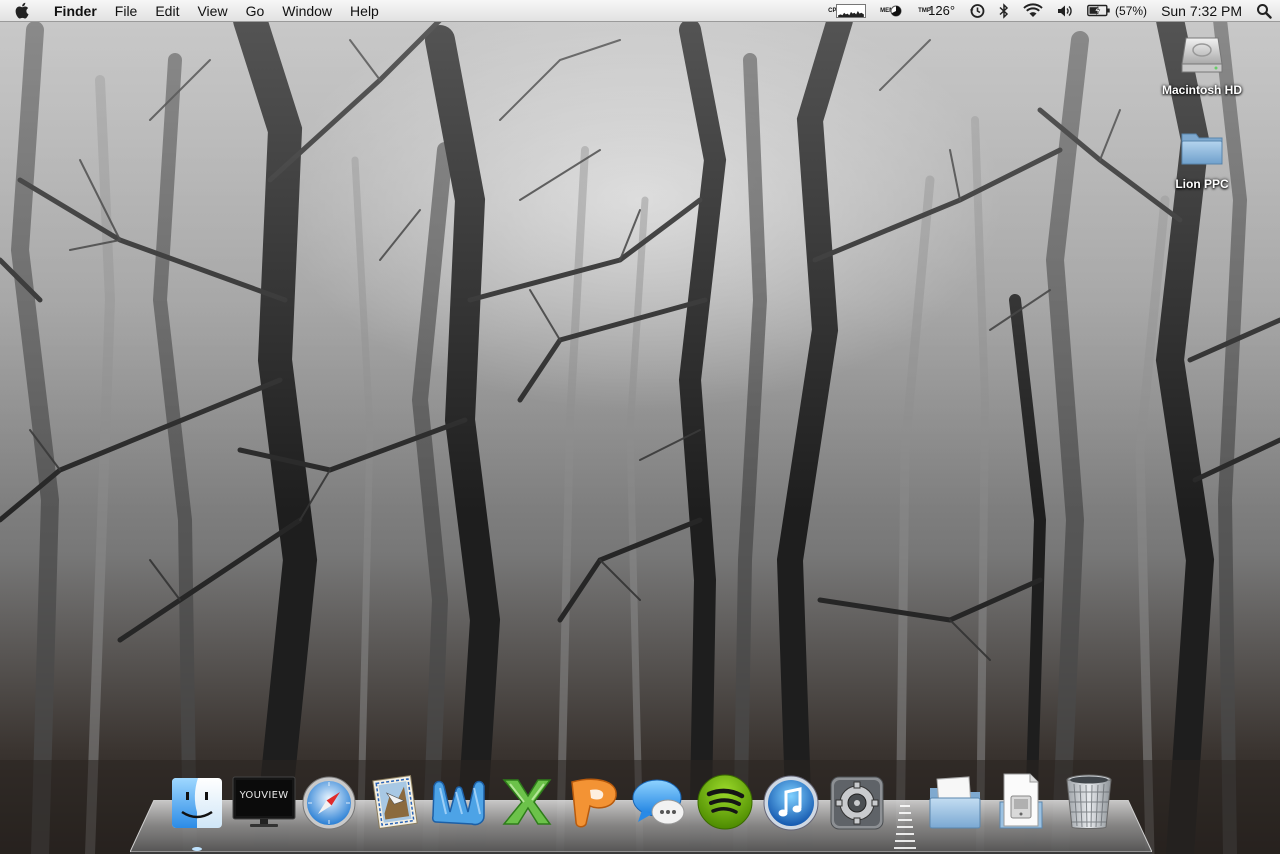 The width and height of the screenshot is (1280, 854). I want to click on safari-icon, so click(329, 803).